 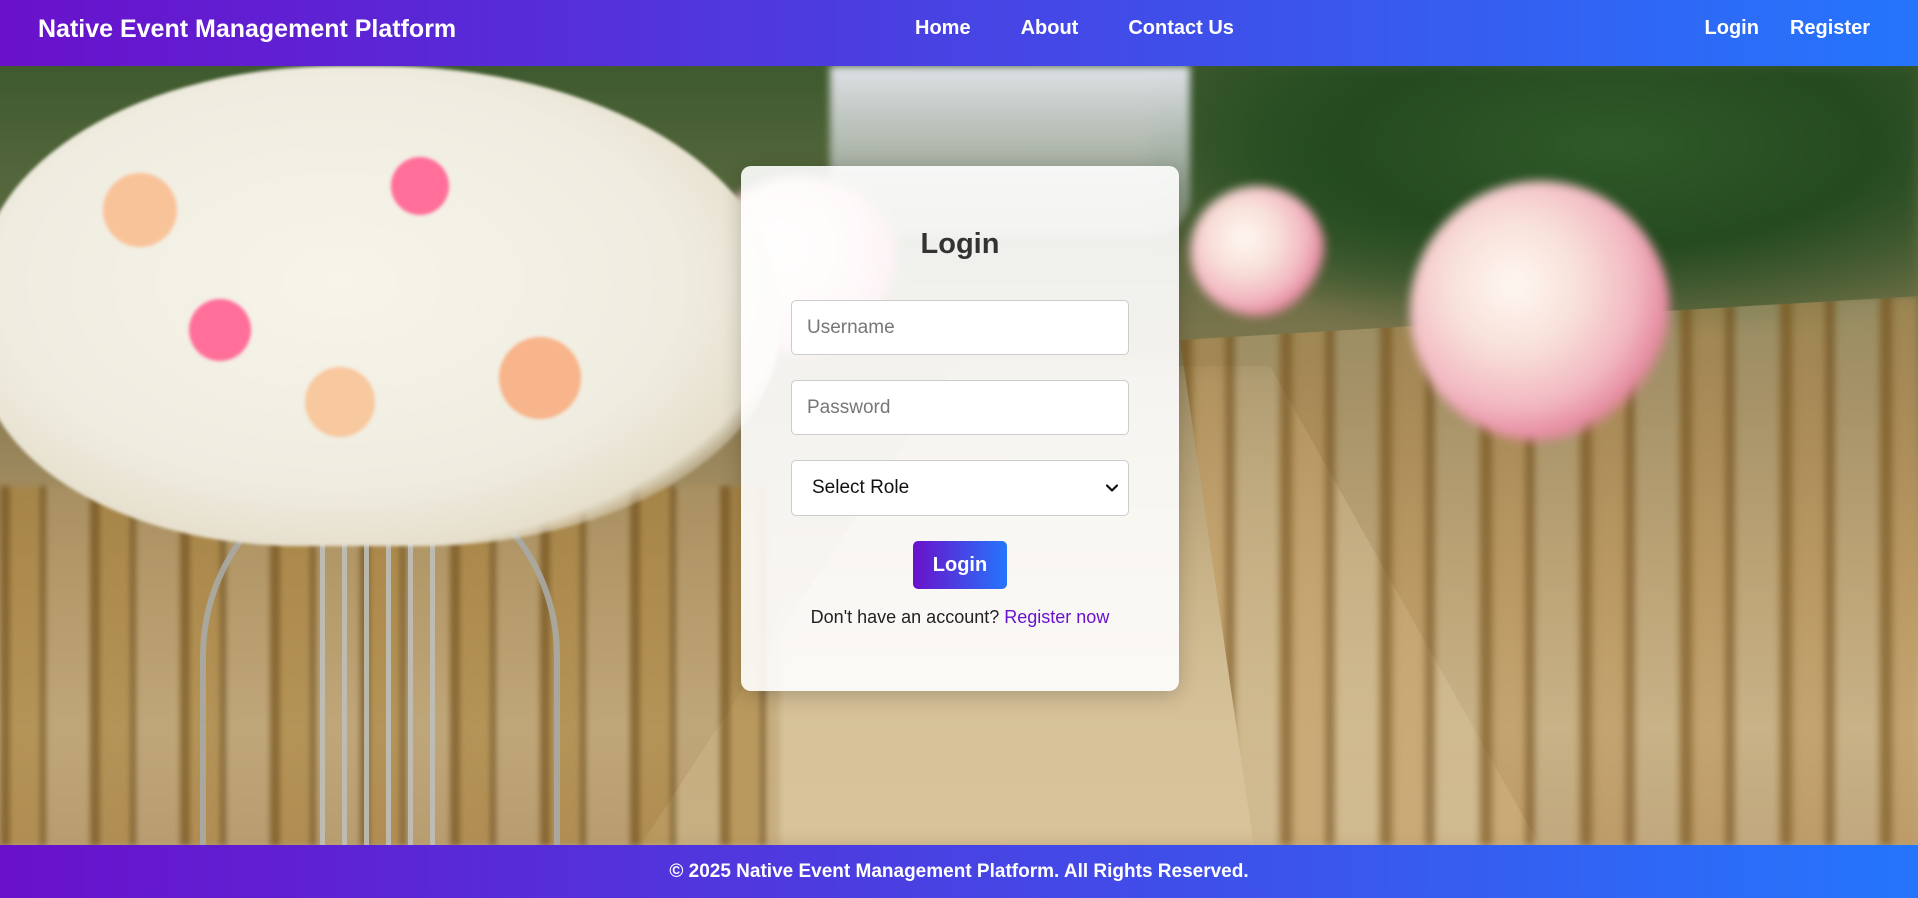 I want to click on signup-prompt: Don't have an account? Register now, so click(x=960, y=617).